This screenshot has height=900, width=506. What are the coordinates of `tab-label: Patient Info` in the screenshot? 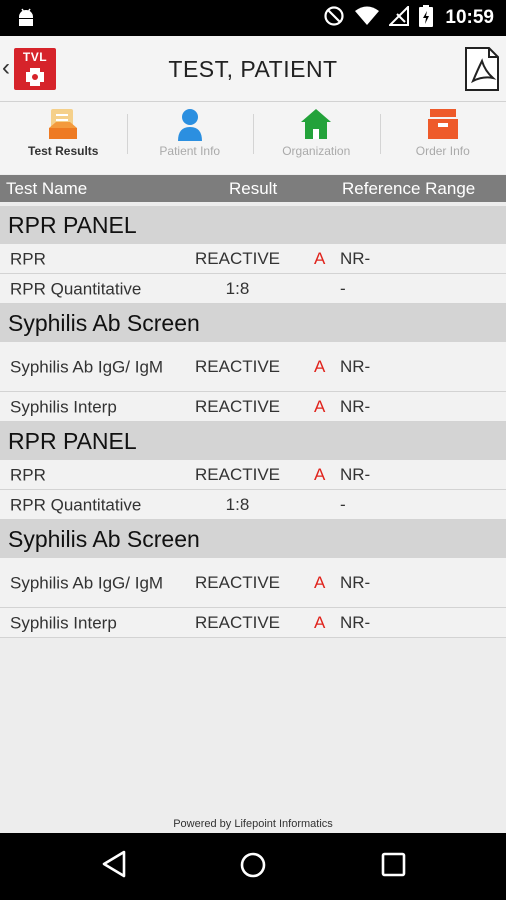 It's located at (190, 151).